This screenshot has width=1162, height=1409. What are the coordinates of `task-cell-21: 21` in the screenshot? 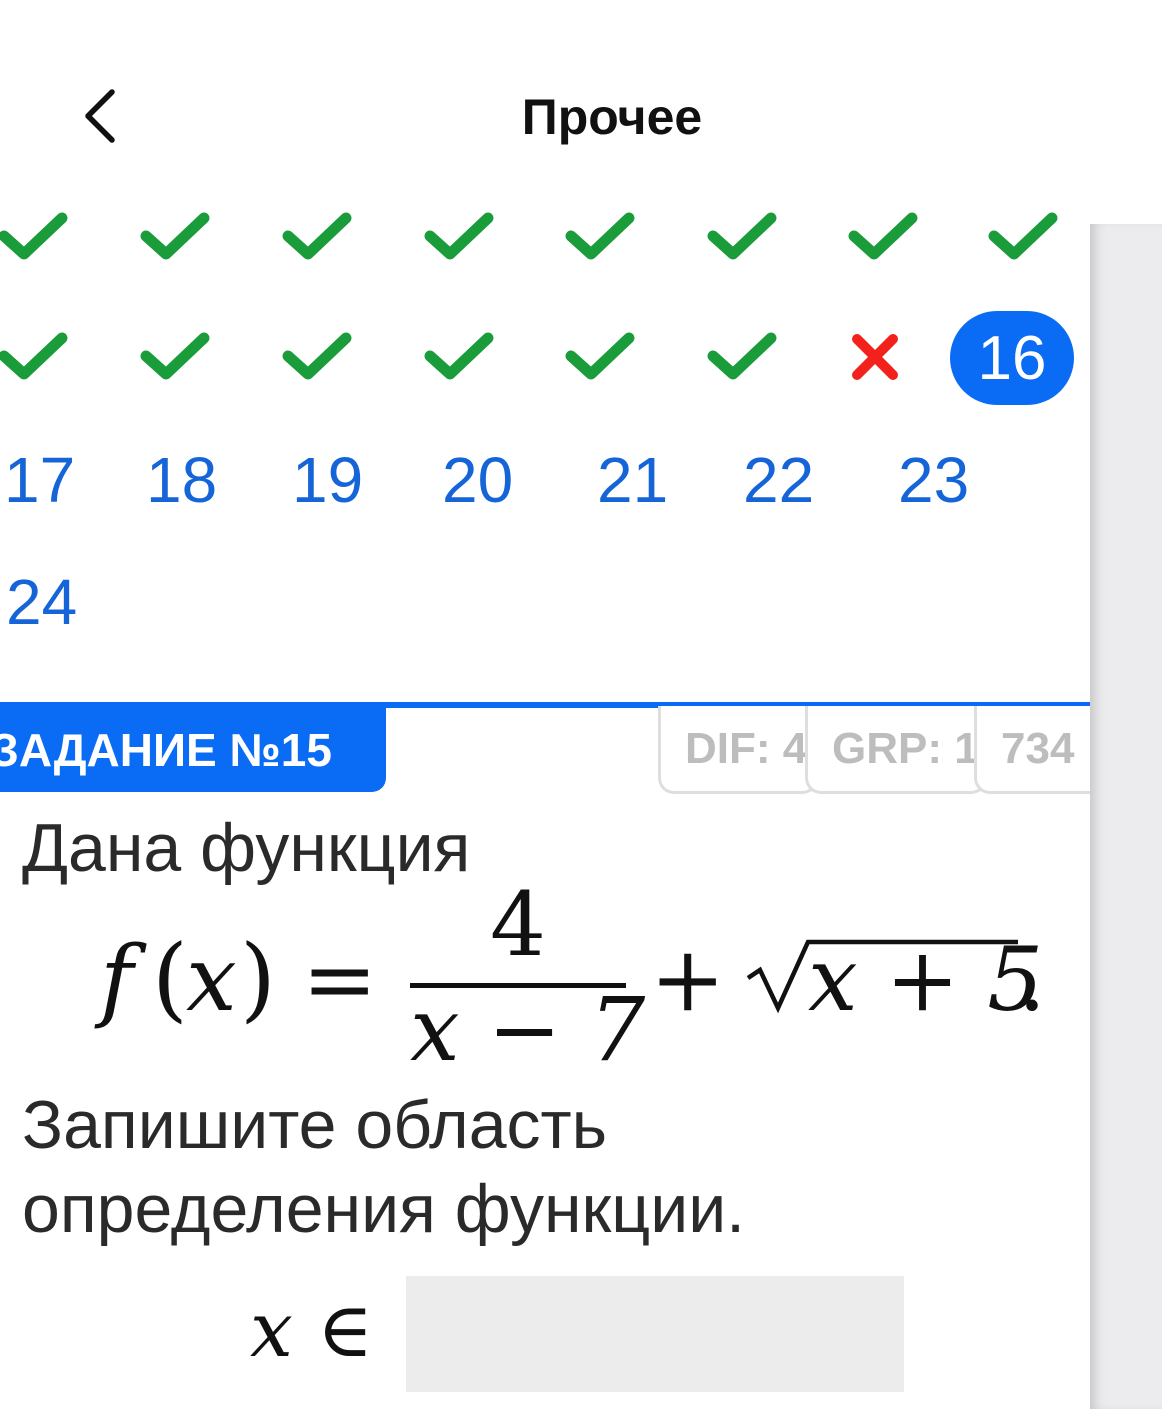 It's located at (632, 480).